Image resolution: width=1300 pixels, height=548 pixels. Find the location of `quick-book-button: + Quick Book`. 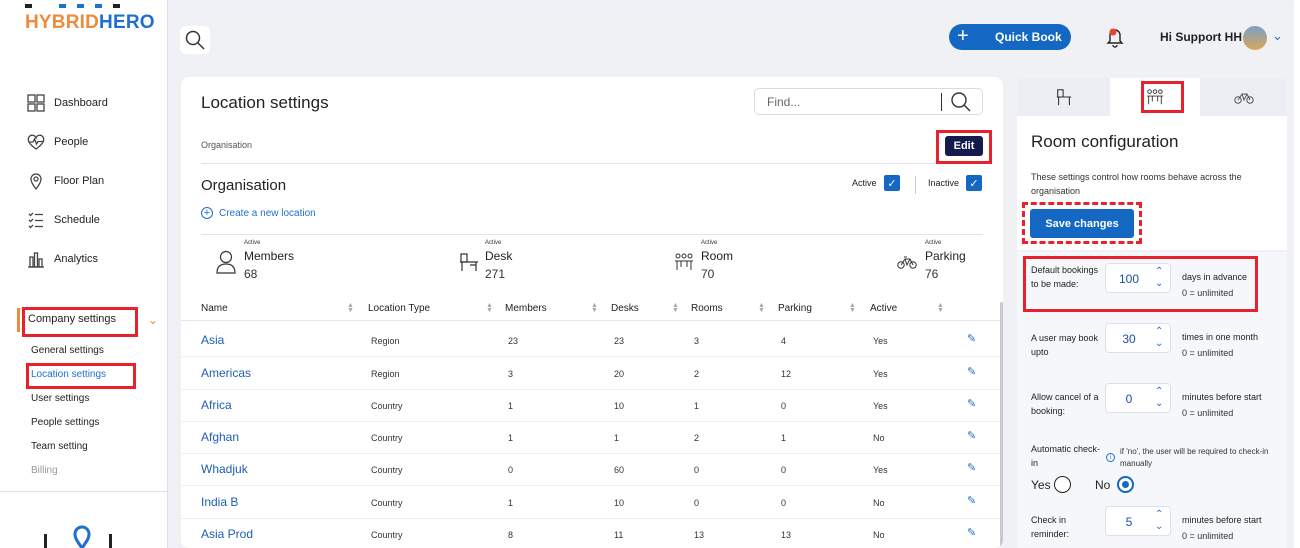

quick-book-button: + Quick Book is located at coordinates (1010, 37).